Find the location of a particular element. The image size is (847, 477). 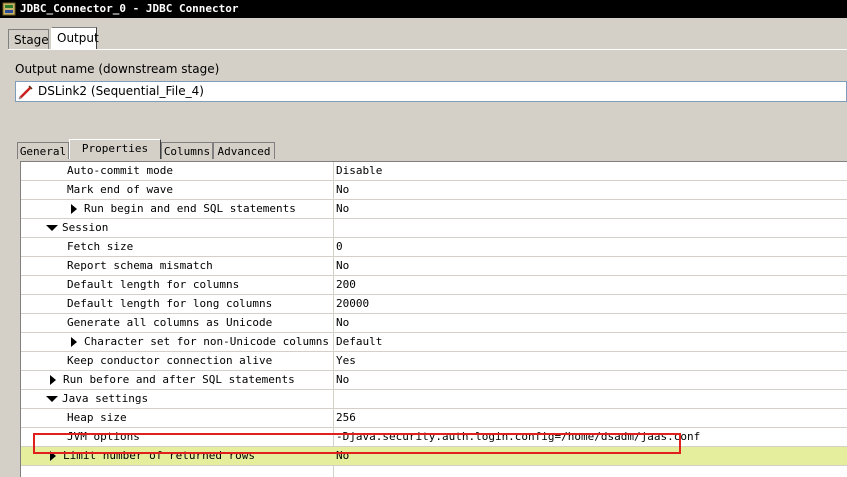

property-name: Heap size is located at coordinates (97, 417).